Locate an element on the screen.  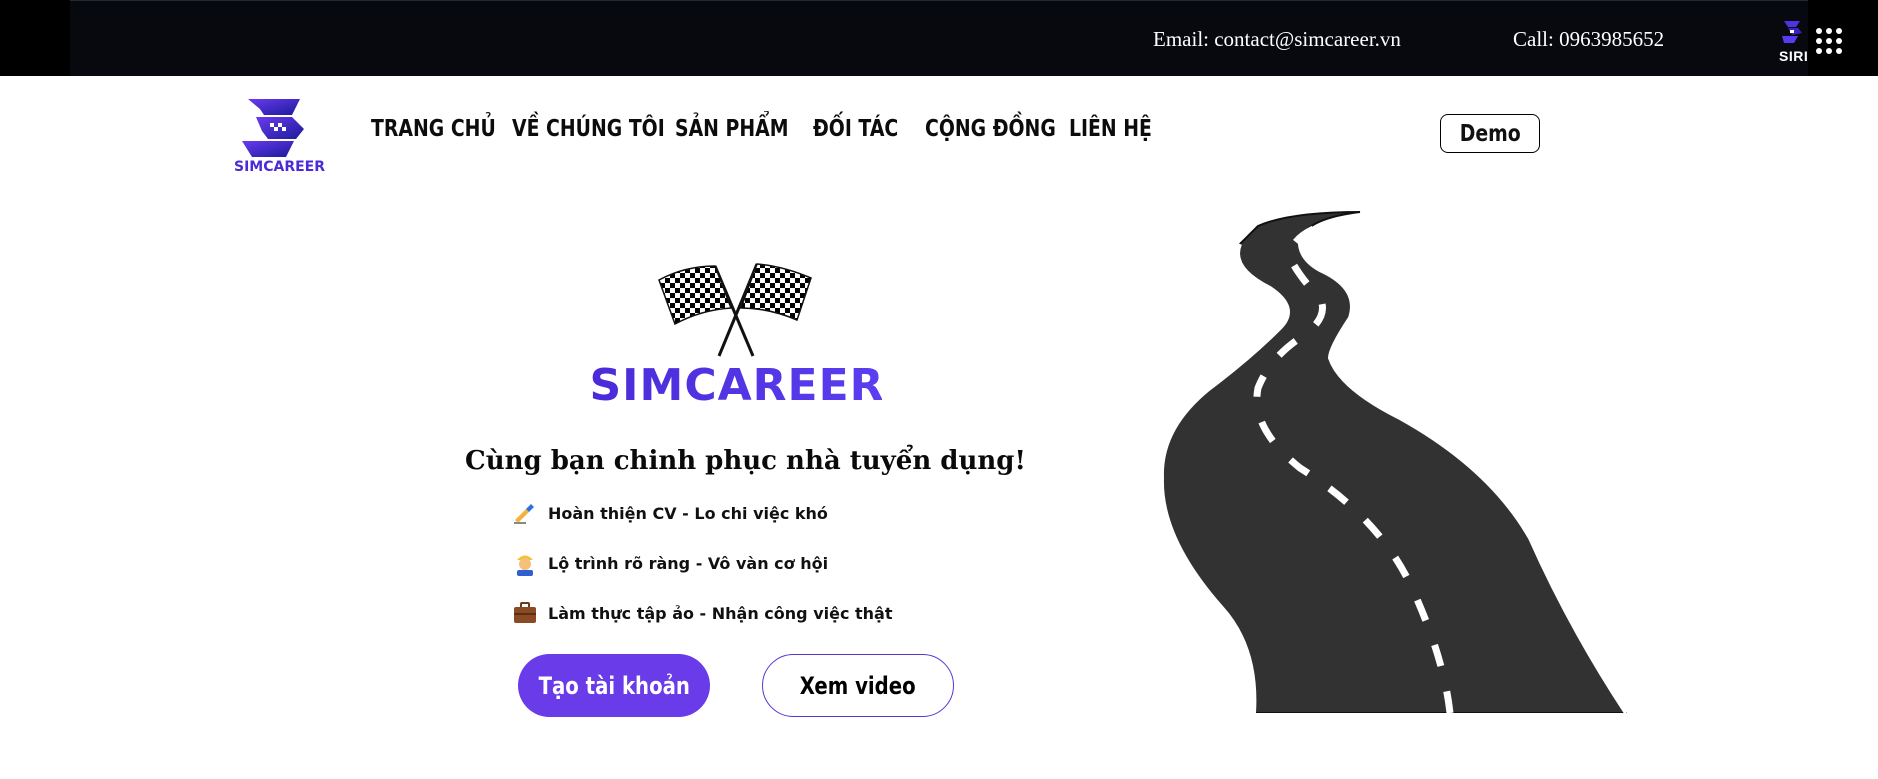
siri-logo-text: SIRI is located at coordinates (1794, 56).